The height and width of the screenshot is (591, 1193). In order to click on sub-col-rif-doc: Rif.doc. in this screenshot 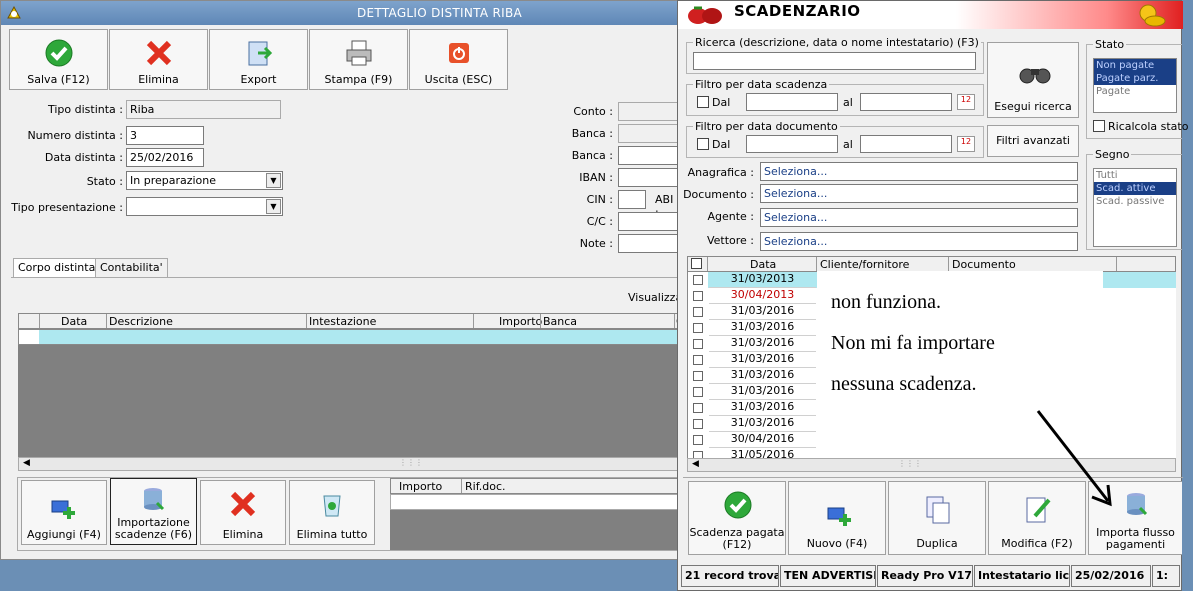, I will do `click(485, 486)`.